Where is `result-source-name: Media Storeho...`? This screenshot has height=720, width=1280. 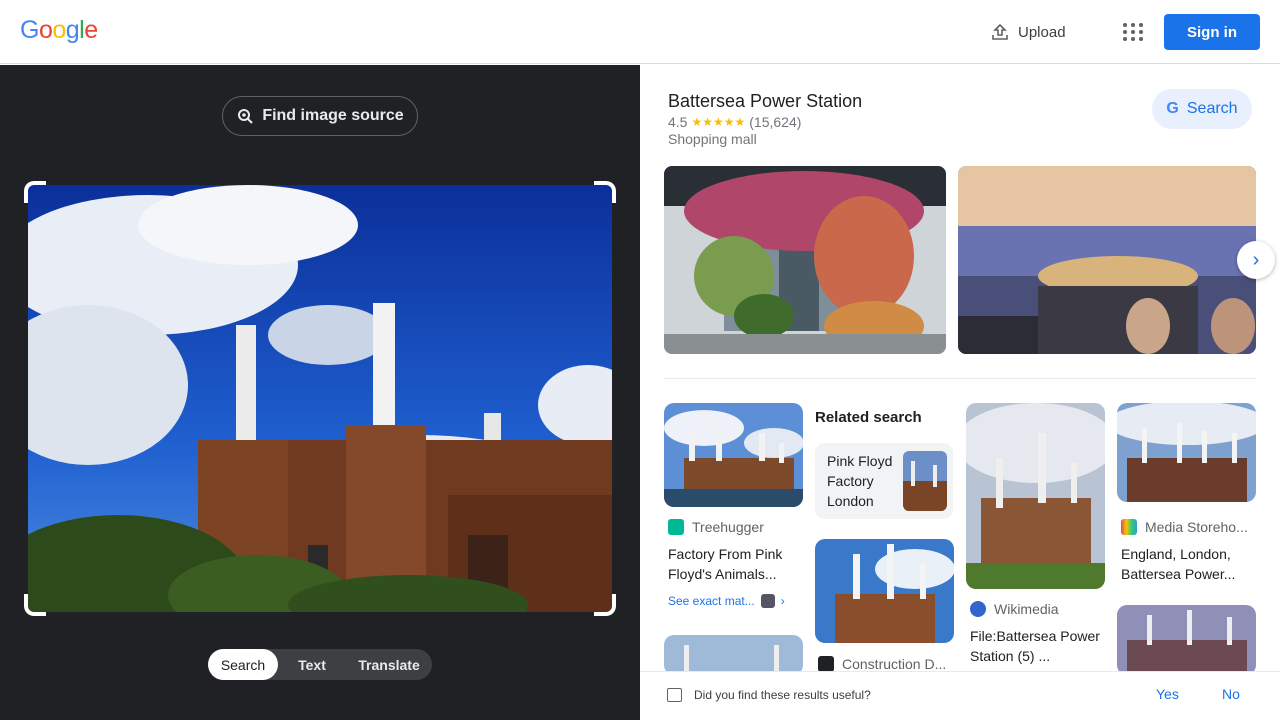
result-source-name: Media Storeho... is located at coordinates (1196, 527).